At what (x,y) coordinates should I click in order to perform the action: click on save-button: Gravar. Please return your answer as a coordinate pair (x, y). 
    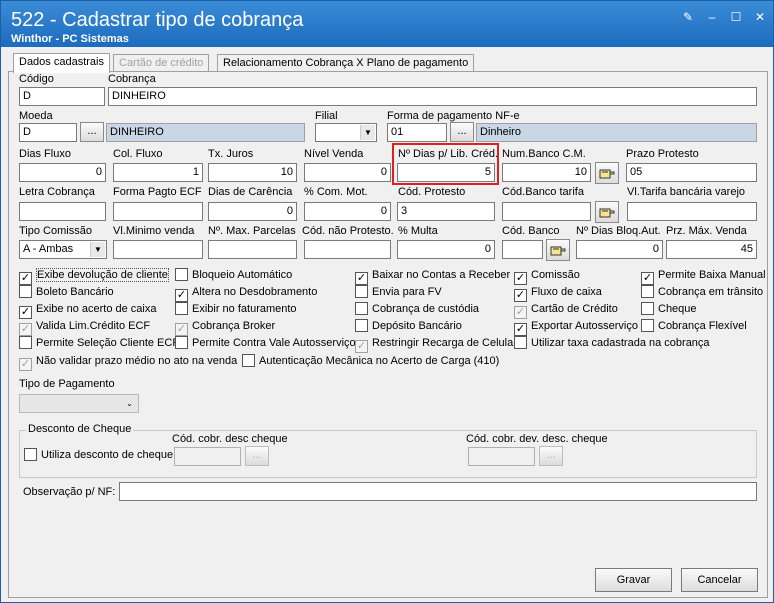
    Looking at the image, I should click on (633, 580).